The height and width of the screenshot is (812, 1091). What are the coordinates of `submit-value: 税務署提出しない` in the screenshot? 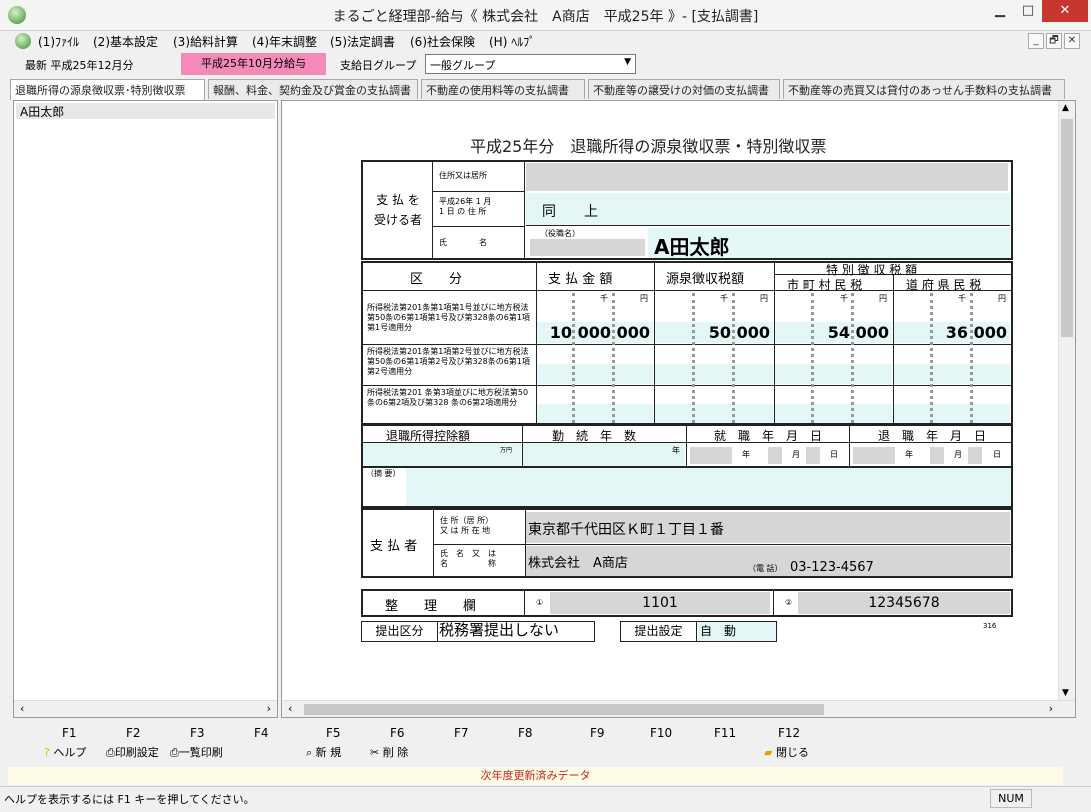 It's located at (499, 629).